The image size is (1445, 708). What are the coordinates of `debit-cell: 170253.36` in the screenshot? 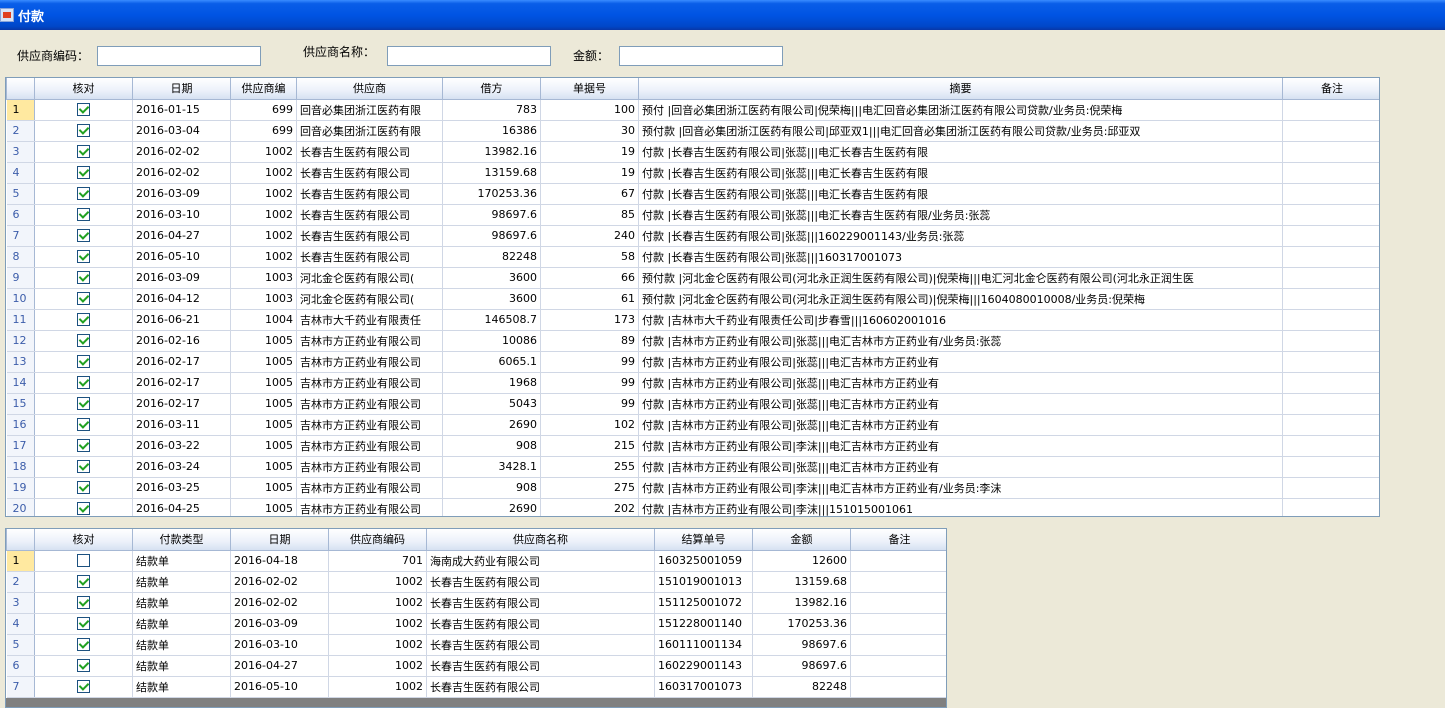 It's located at (491, 194).